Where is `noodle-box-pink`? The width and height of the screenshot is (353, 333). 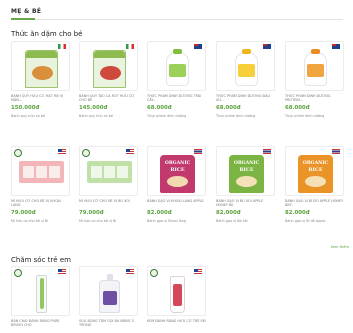
noodle-box-pink is located at coordinates (41, 172).